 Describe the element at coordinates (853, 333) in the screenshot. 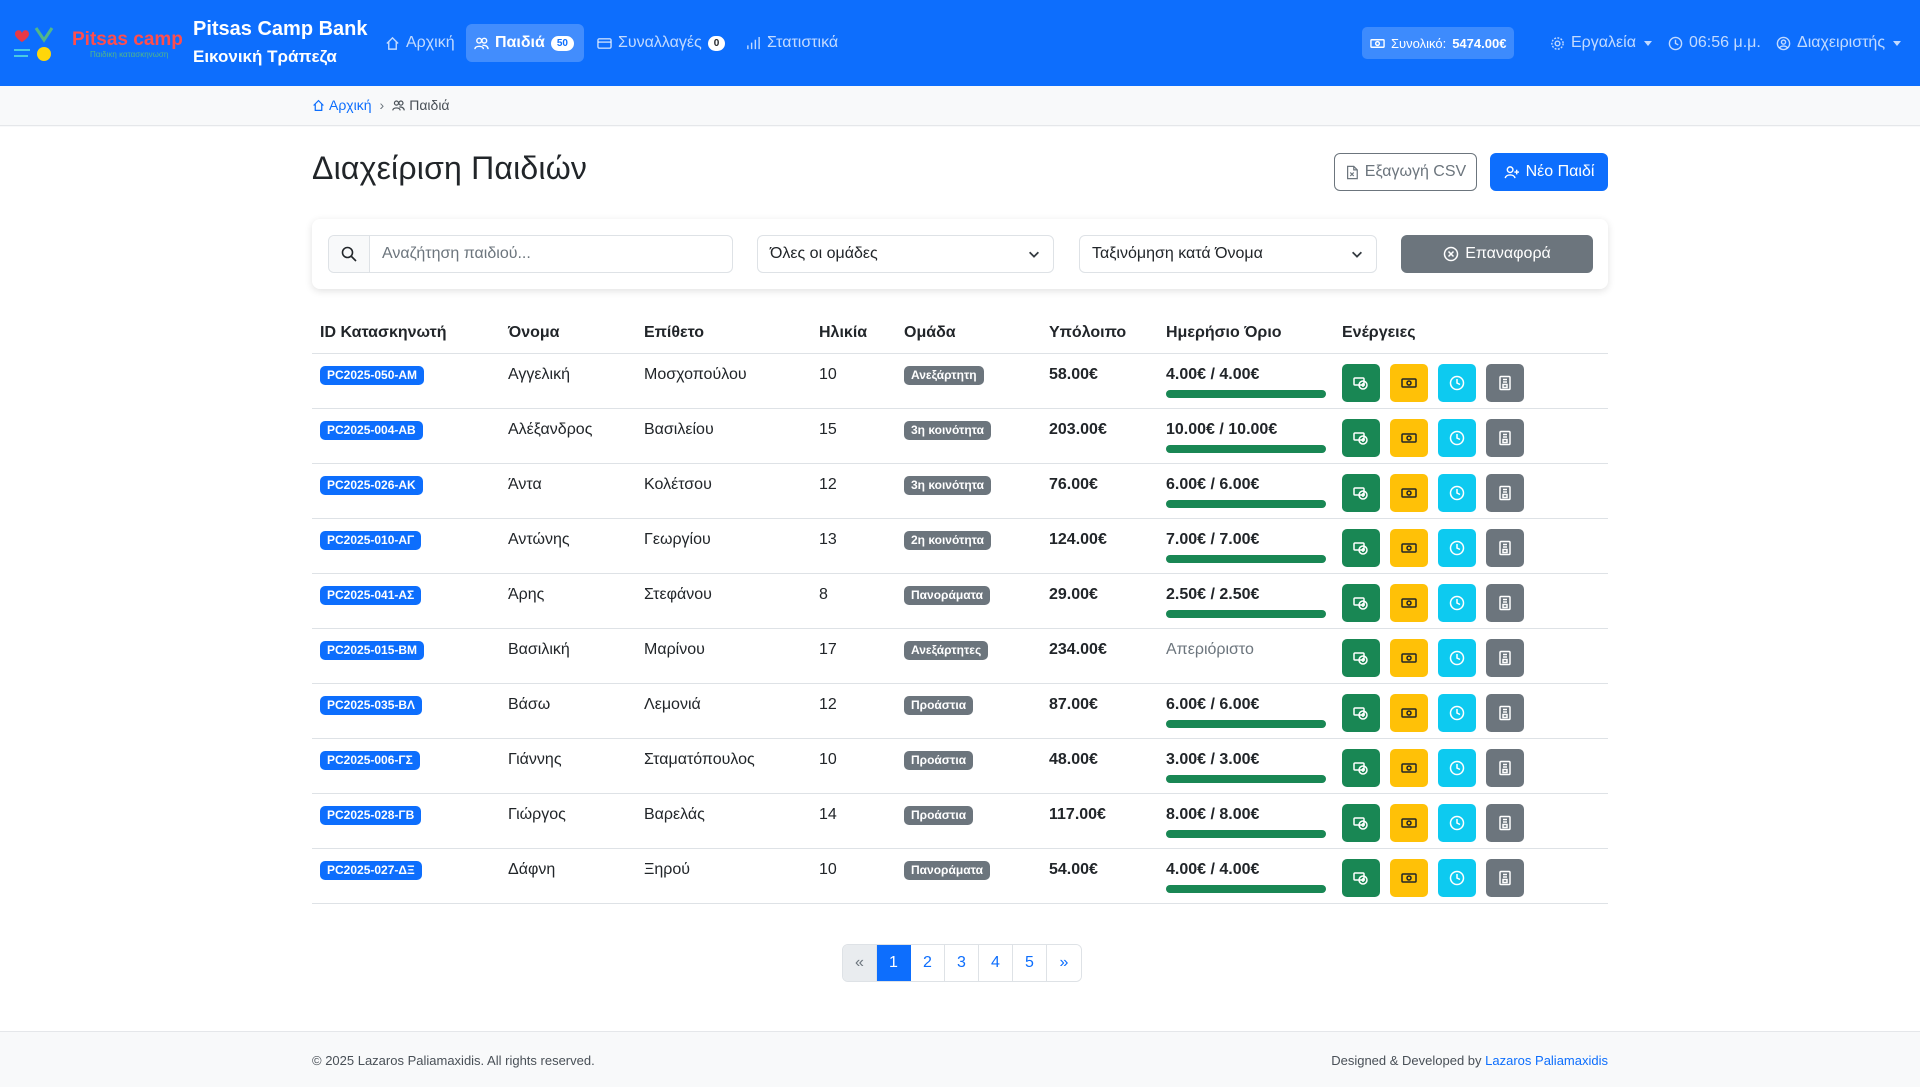

I see `col-age: Ηλικία` at that location.